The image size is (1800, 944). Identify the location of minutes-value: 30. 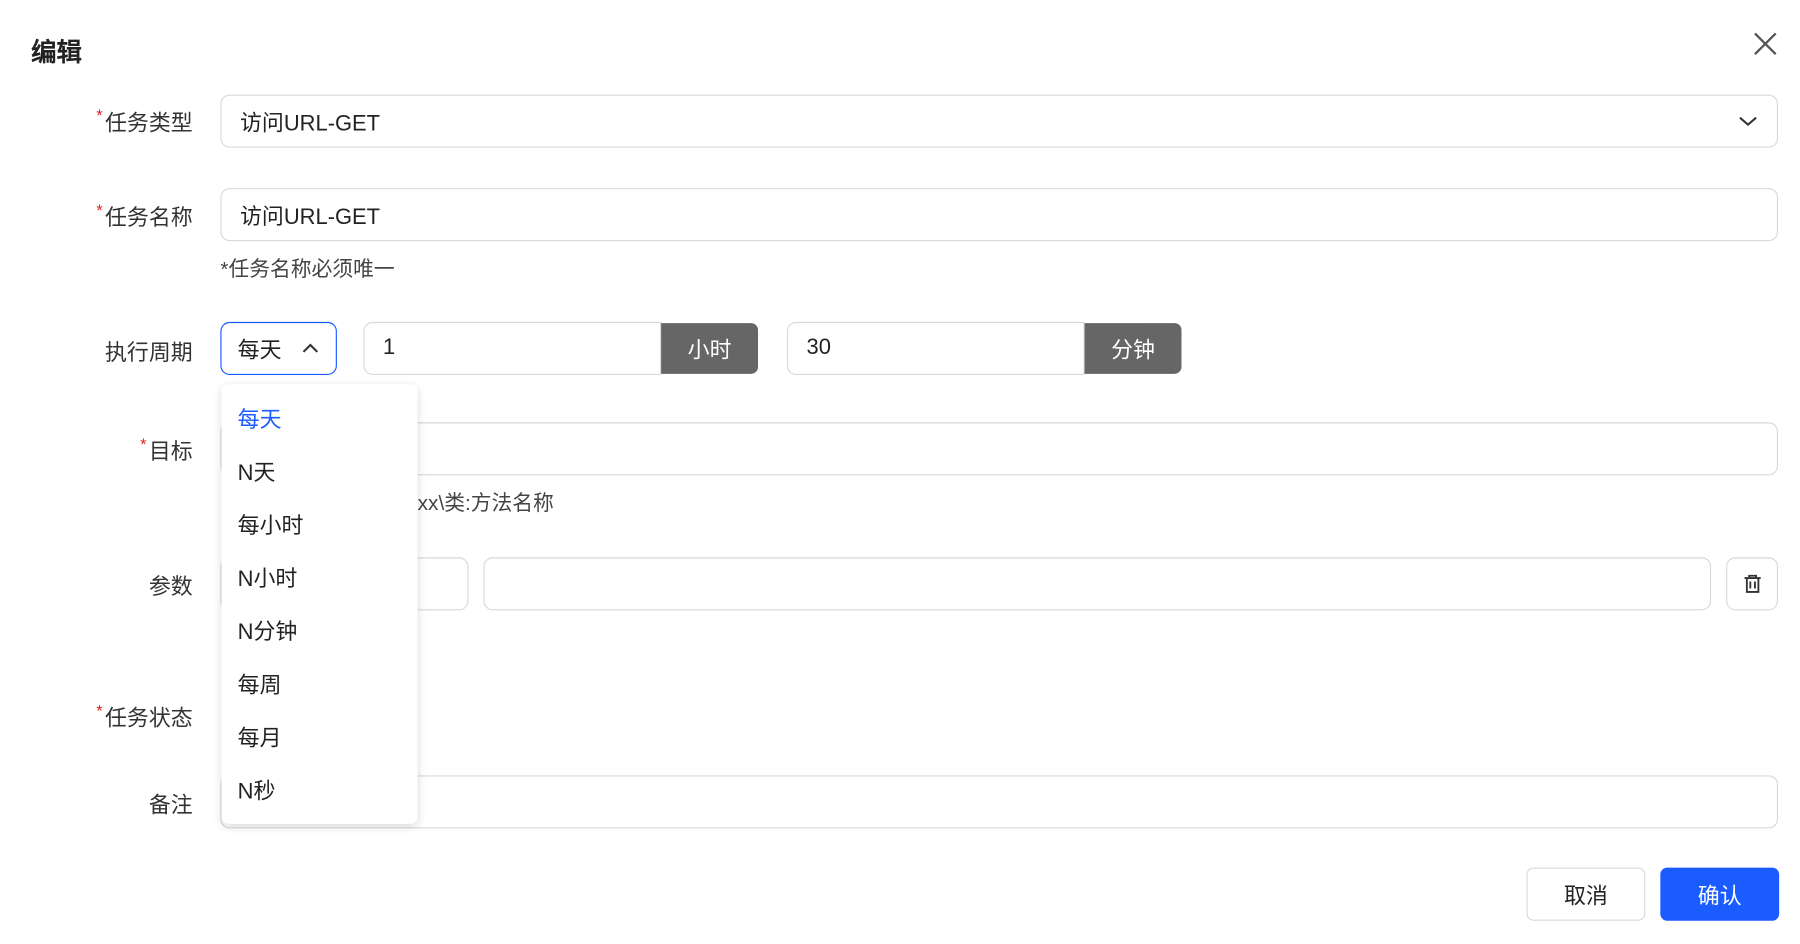
(818, 347).